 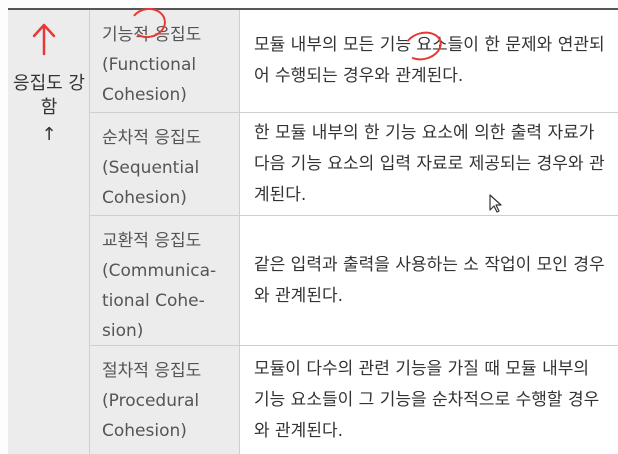 I want to click on cohesion-type-name: 순차적 응집도 (Sequential Cohesion), so click(x=165, y=164).